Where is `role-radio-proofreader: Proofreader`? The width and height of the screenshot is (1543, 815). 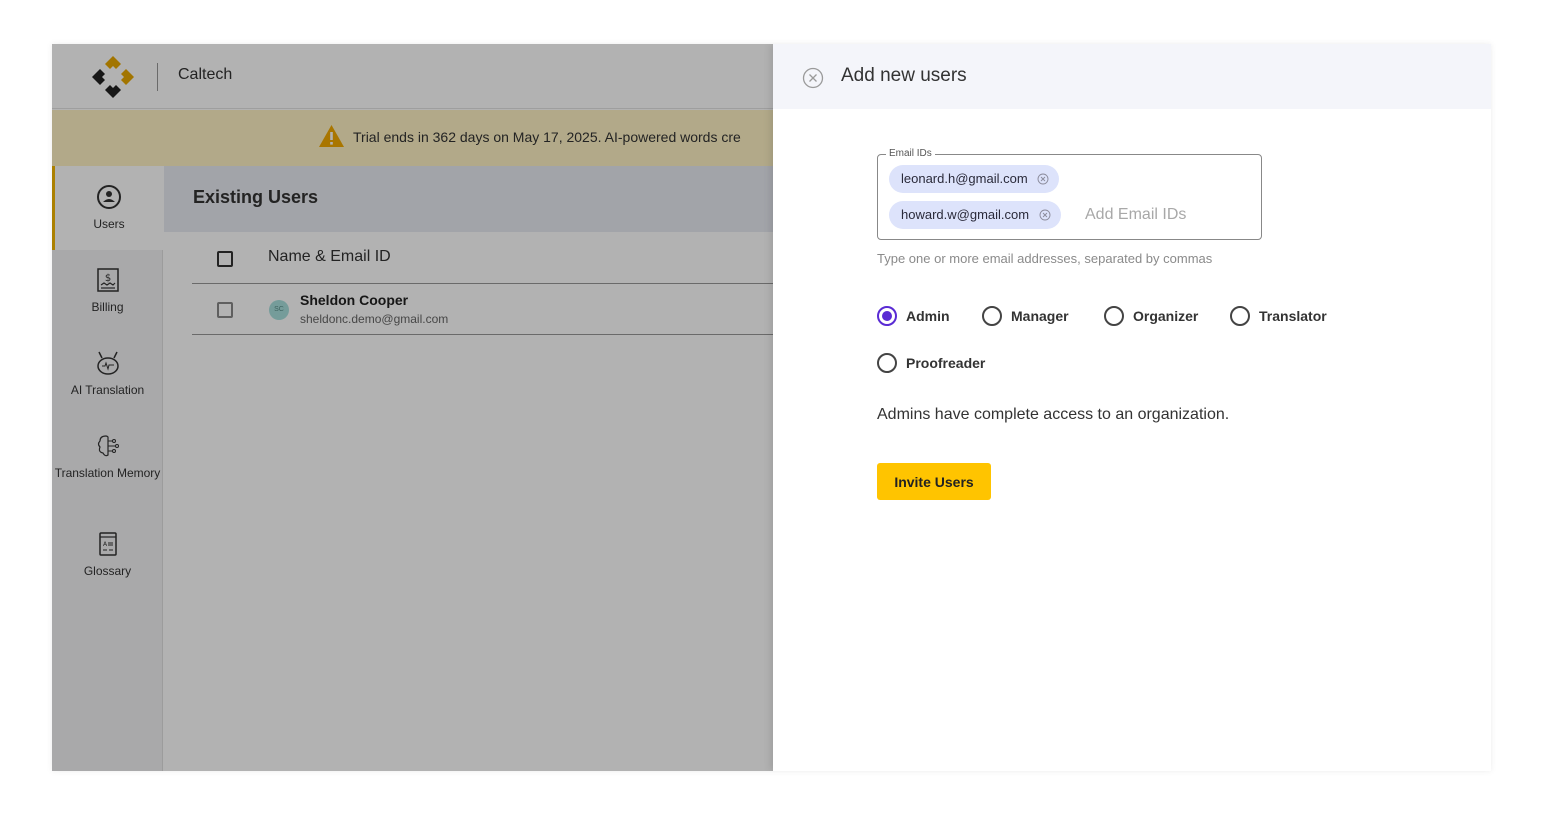 role-radio-proofreader: Proofreader is located at coordinates (931, 363).